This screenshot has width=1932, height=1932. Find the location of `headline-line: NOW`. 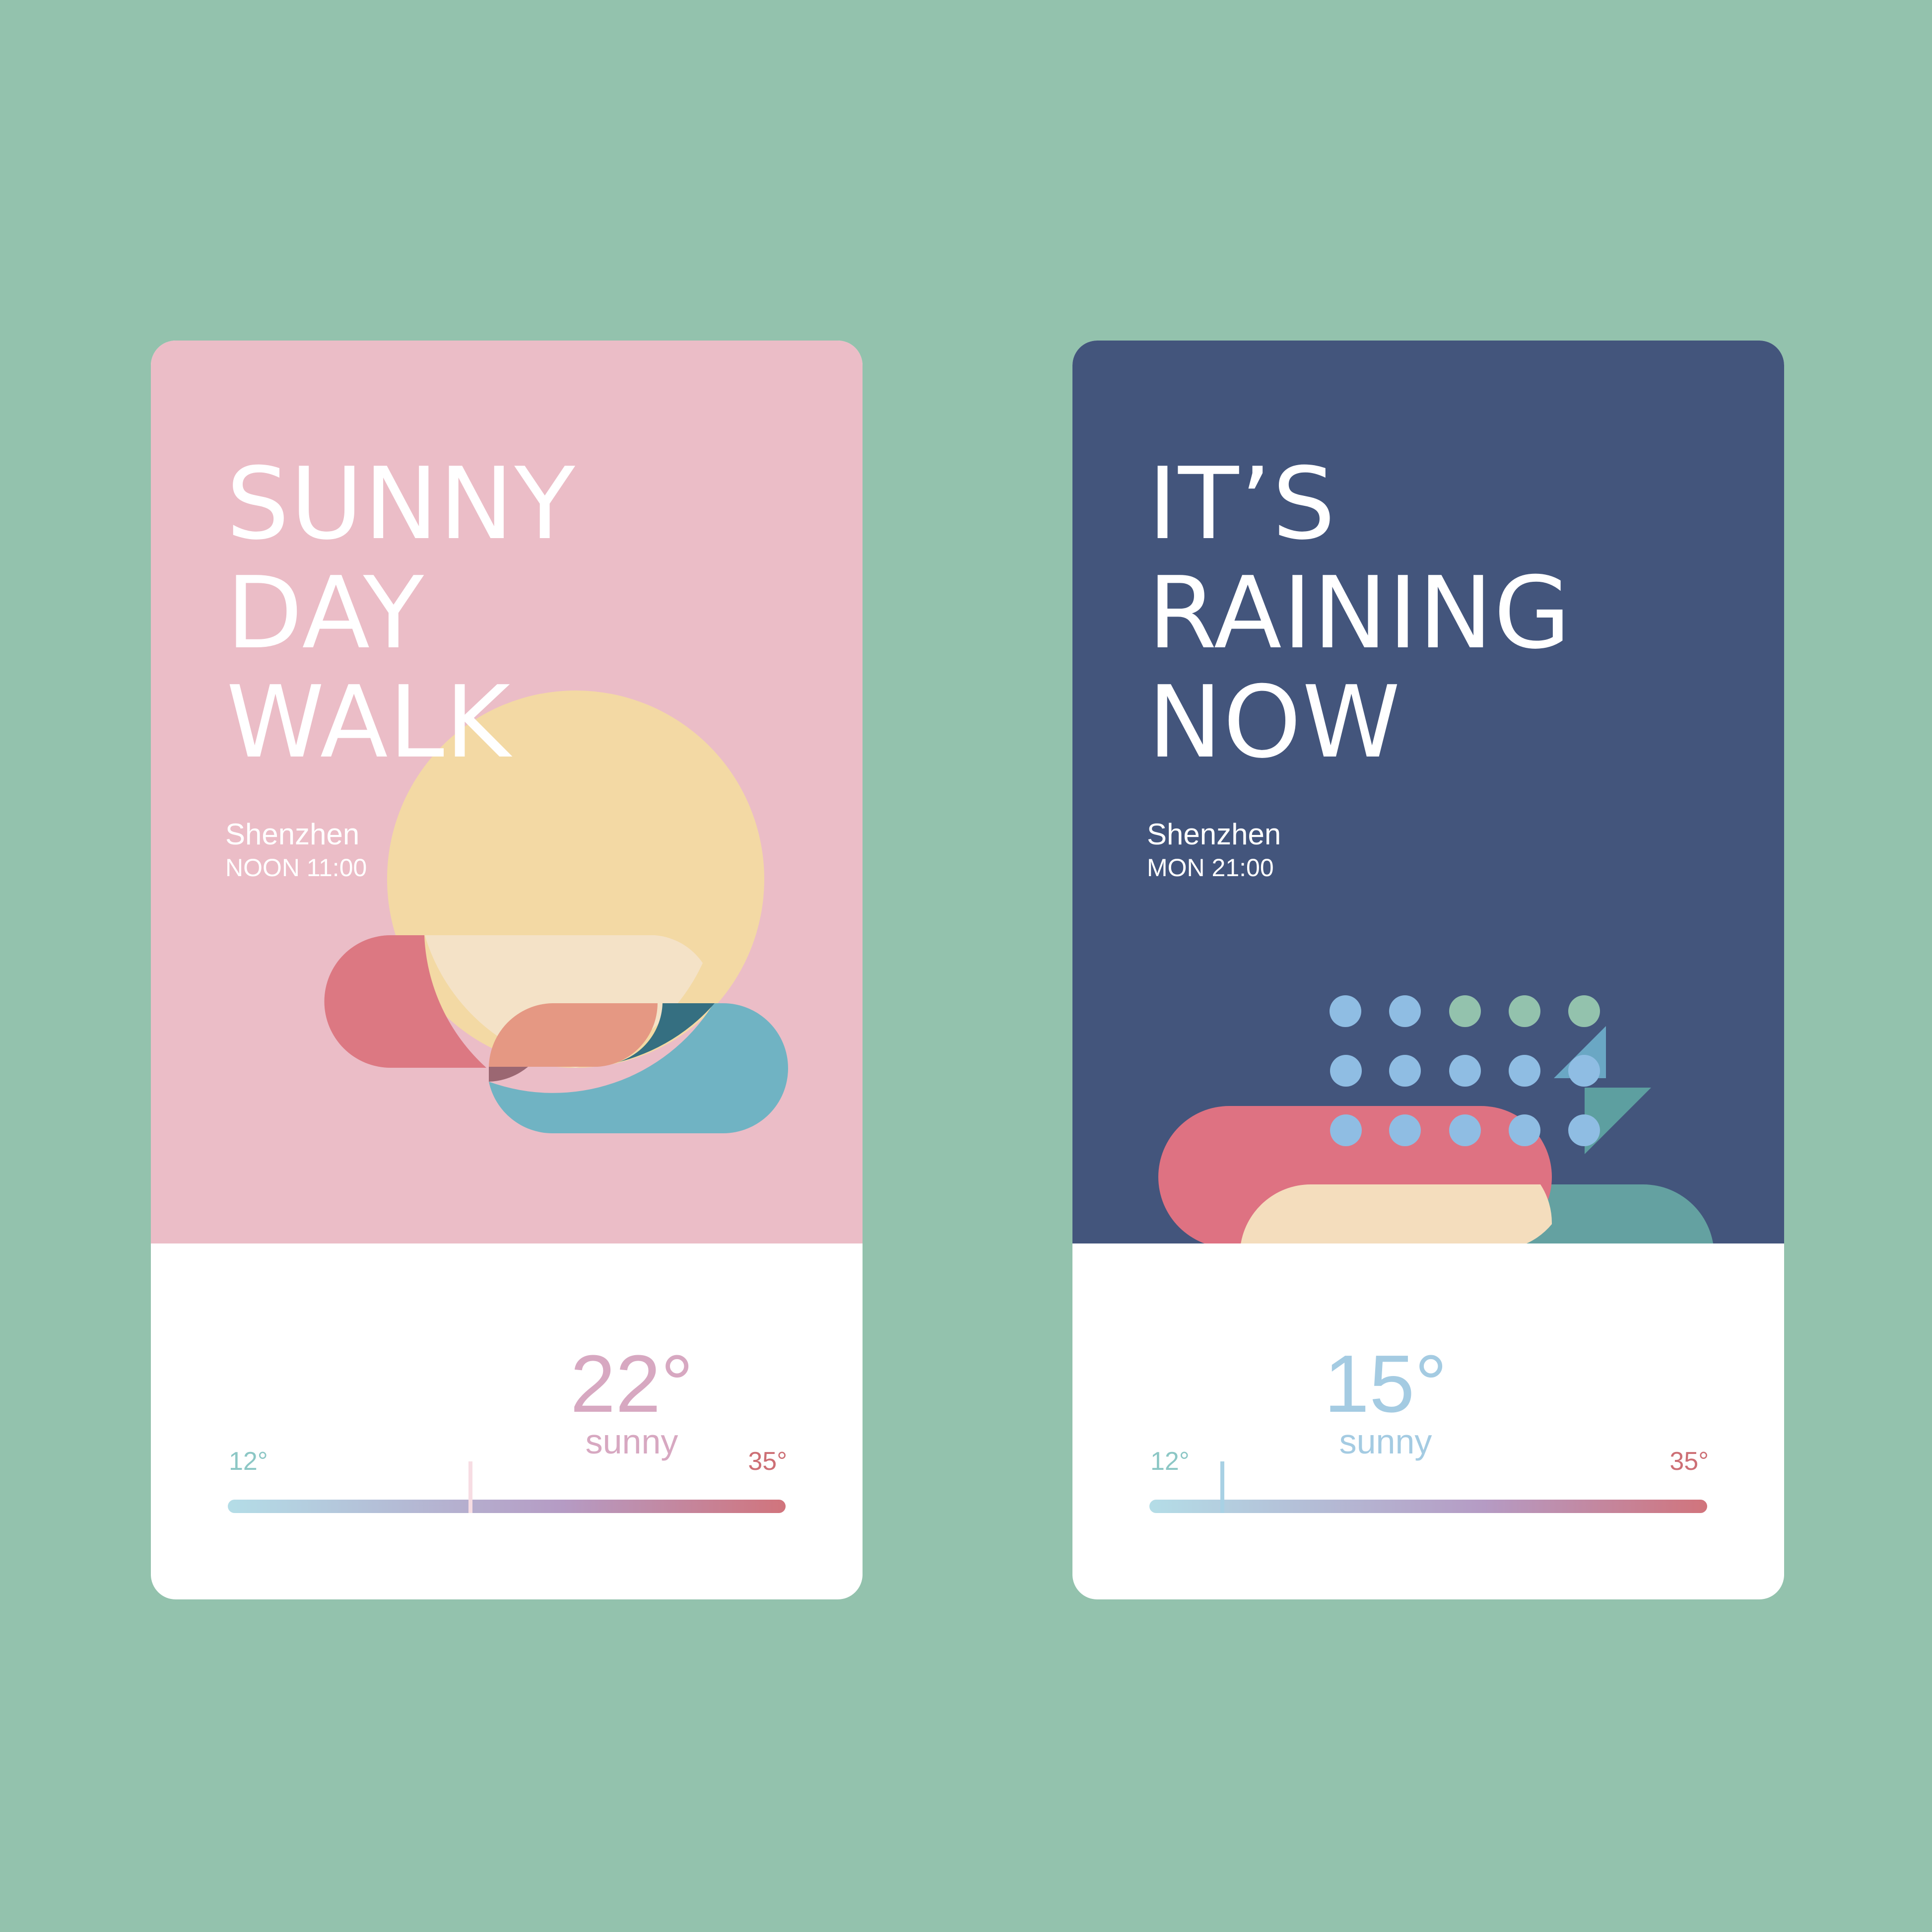

headline-line: NOW is located at coordinates (1274, 723).